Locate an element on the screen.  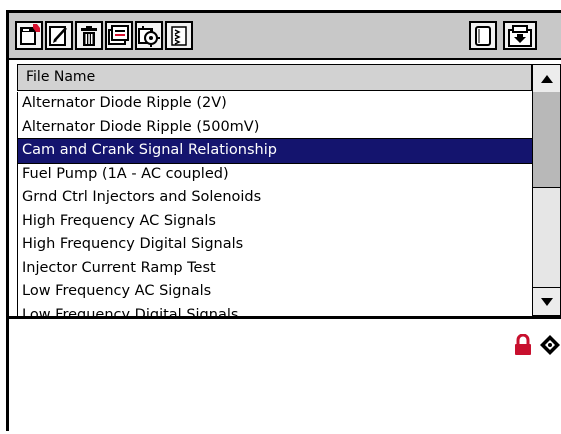
edit-icon is located at coordinates (58, 35).